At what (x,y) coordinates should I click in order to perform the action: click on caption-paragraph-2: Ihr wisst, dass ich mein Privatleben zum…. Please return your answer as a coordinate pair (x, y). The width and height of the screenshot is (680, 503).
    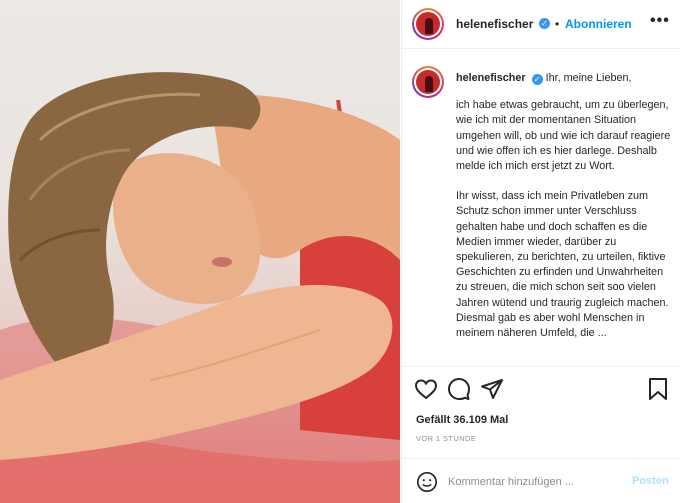
    Looking at the image, I should click on (562, 265).